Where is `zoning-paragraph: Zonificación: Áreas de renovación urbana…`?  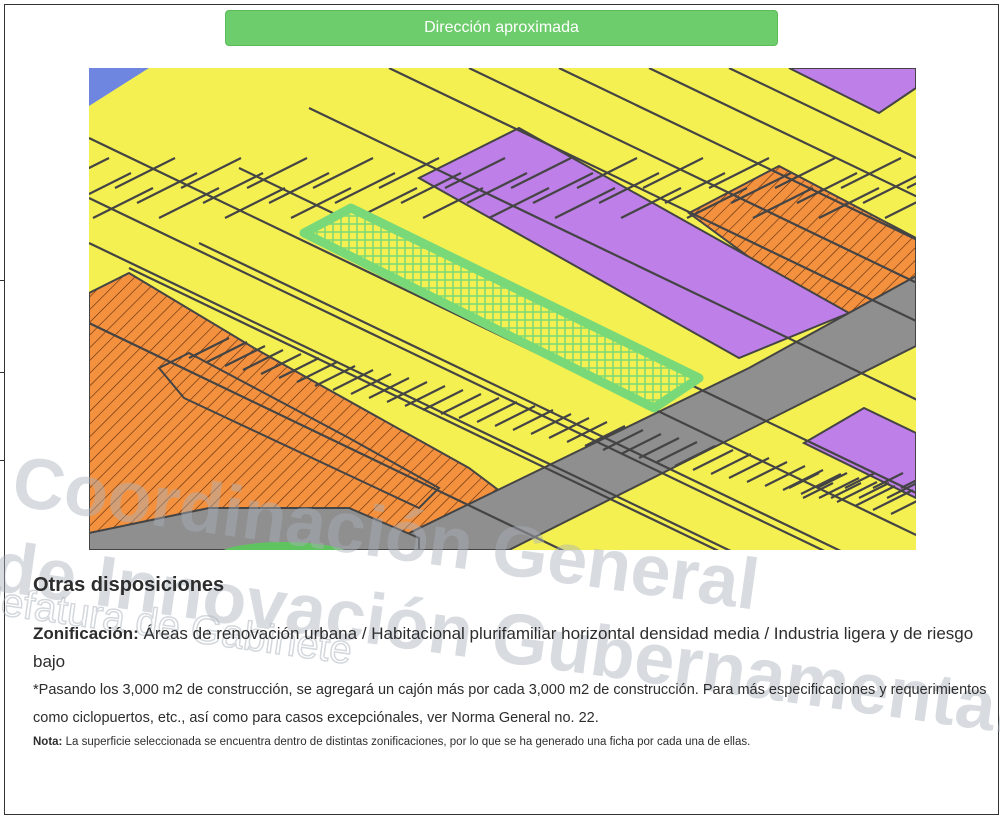
zoning-paragraph: Zonificación: Áreas de renovación urbana… is located at coordinates (515, 648).